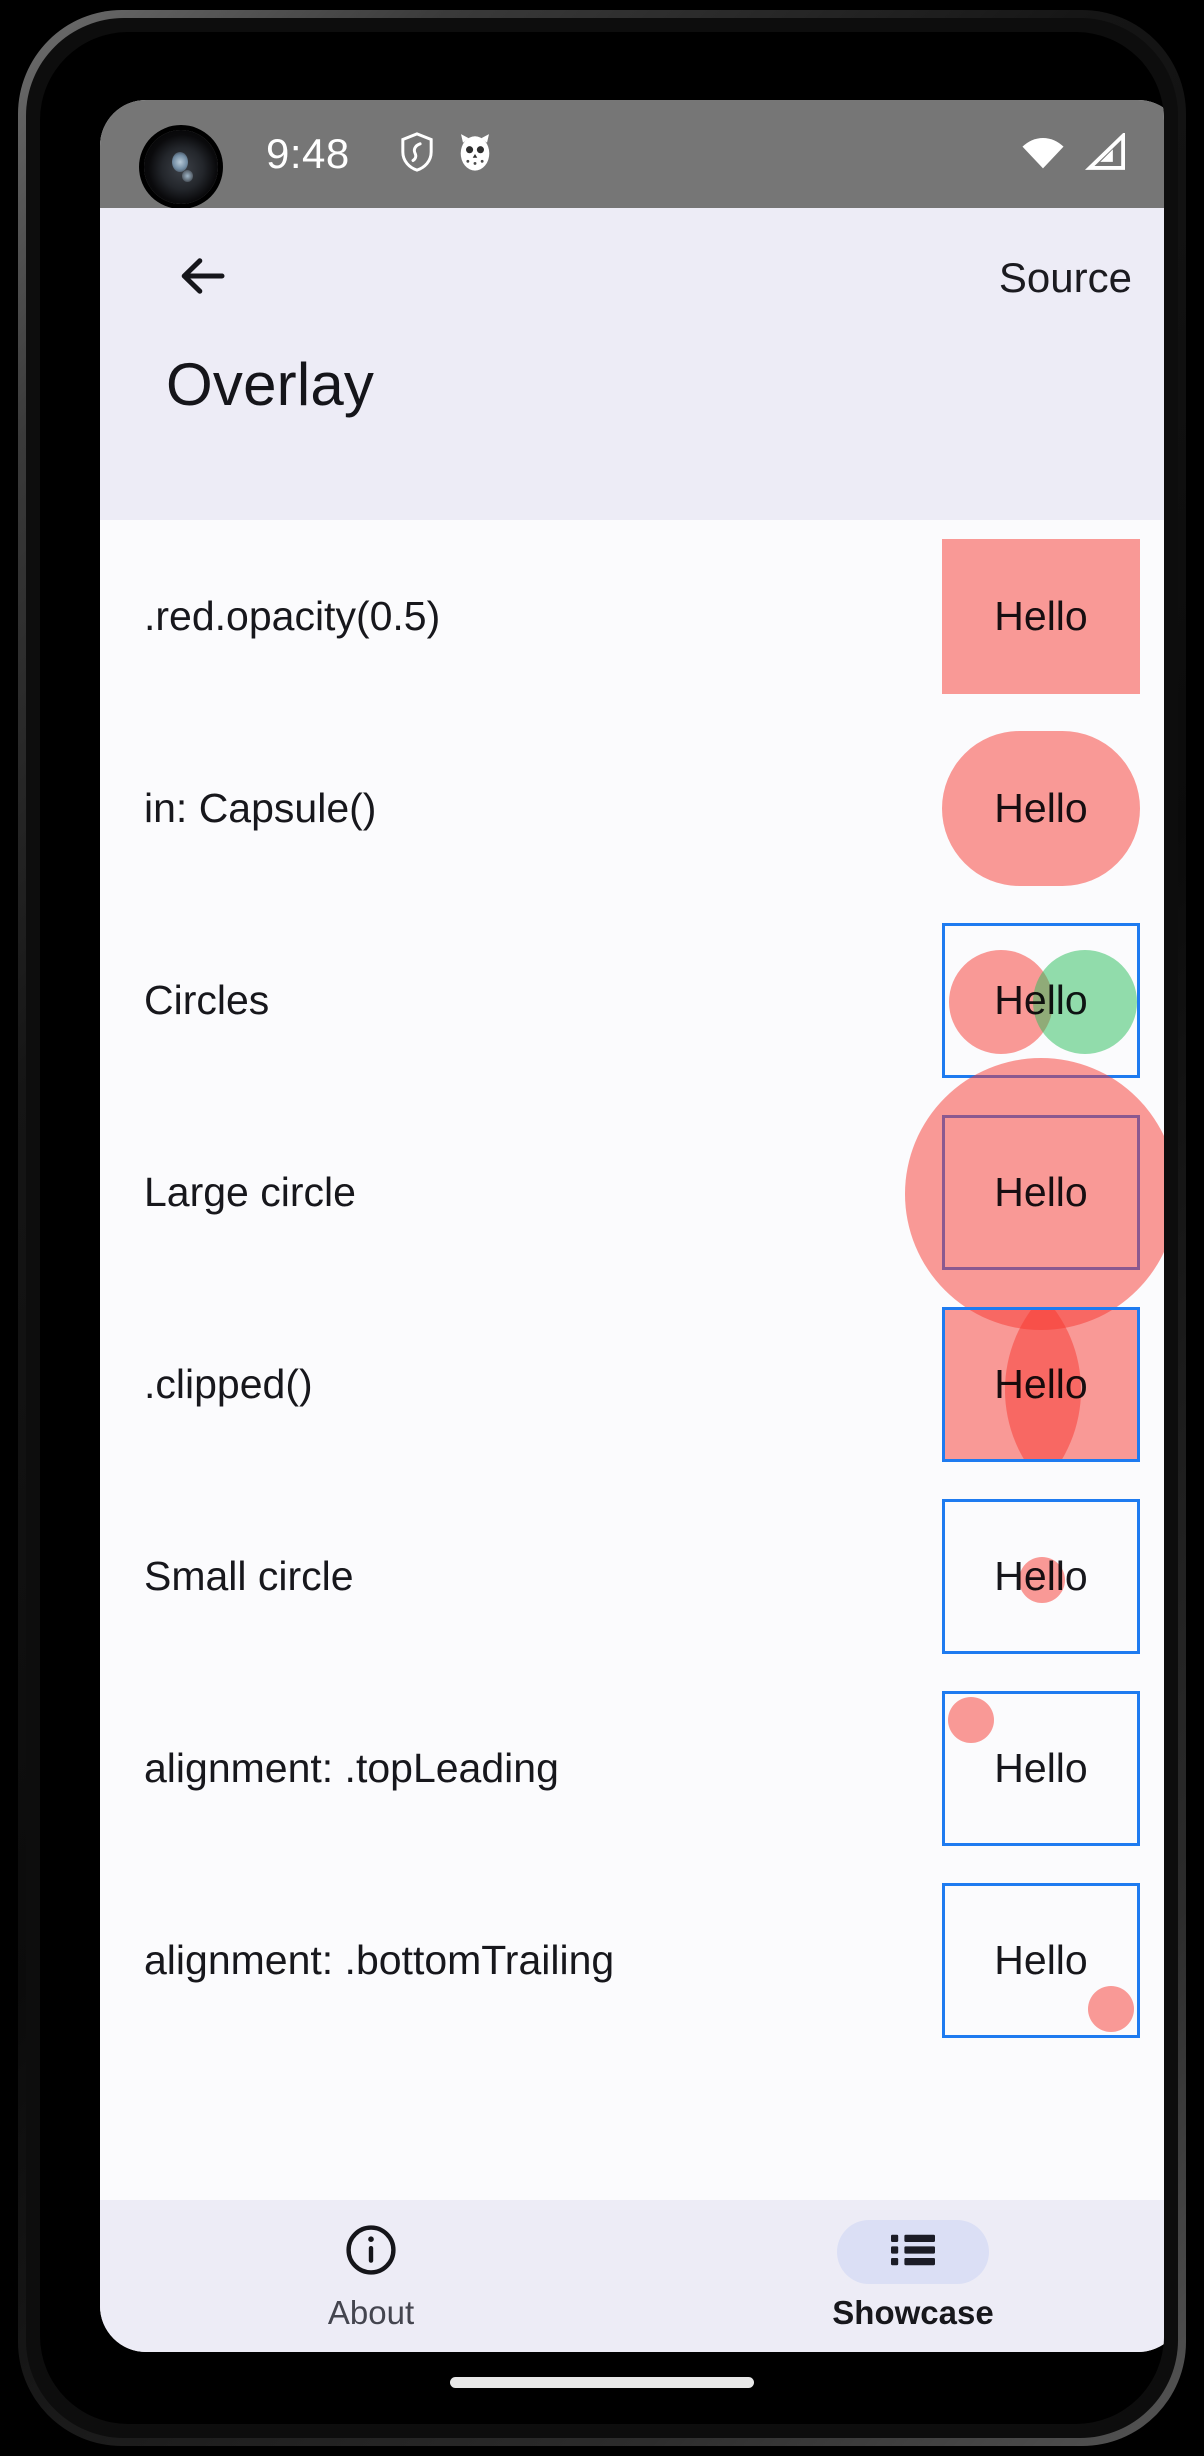  I want to click on demo-align-bottom-trailing: Hello, so click(1041, 1960).